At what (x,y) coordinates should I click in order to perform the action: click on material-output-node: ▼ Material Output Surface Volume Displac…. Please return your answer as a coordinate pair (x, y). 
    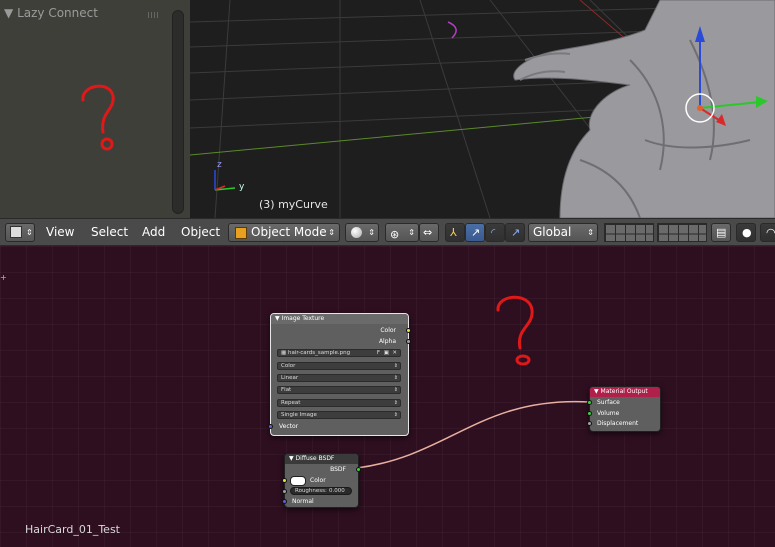
    Looking at the image, I should click on (624, 409).